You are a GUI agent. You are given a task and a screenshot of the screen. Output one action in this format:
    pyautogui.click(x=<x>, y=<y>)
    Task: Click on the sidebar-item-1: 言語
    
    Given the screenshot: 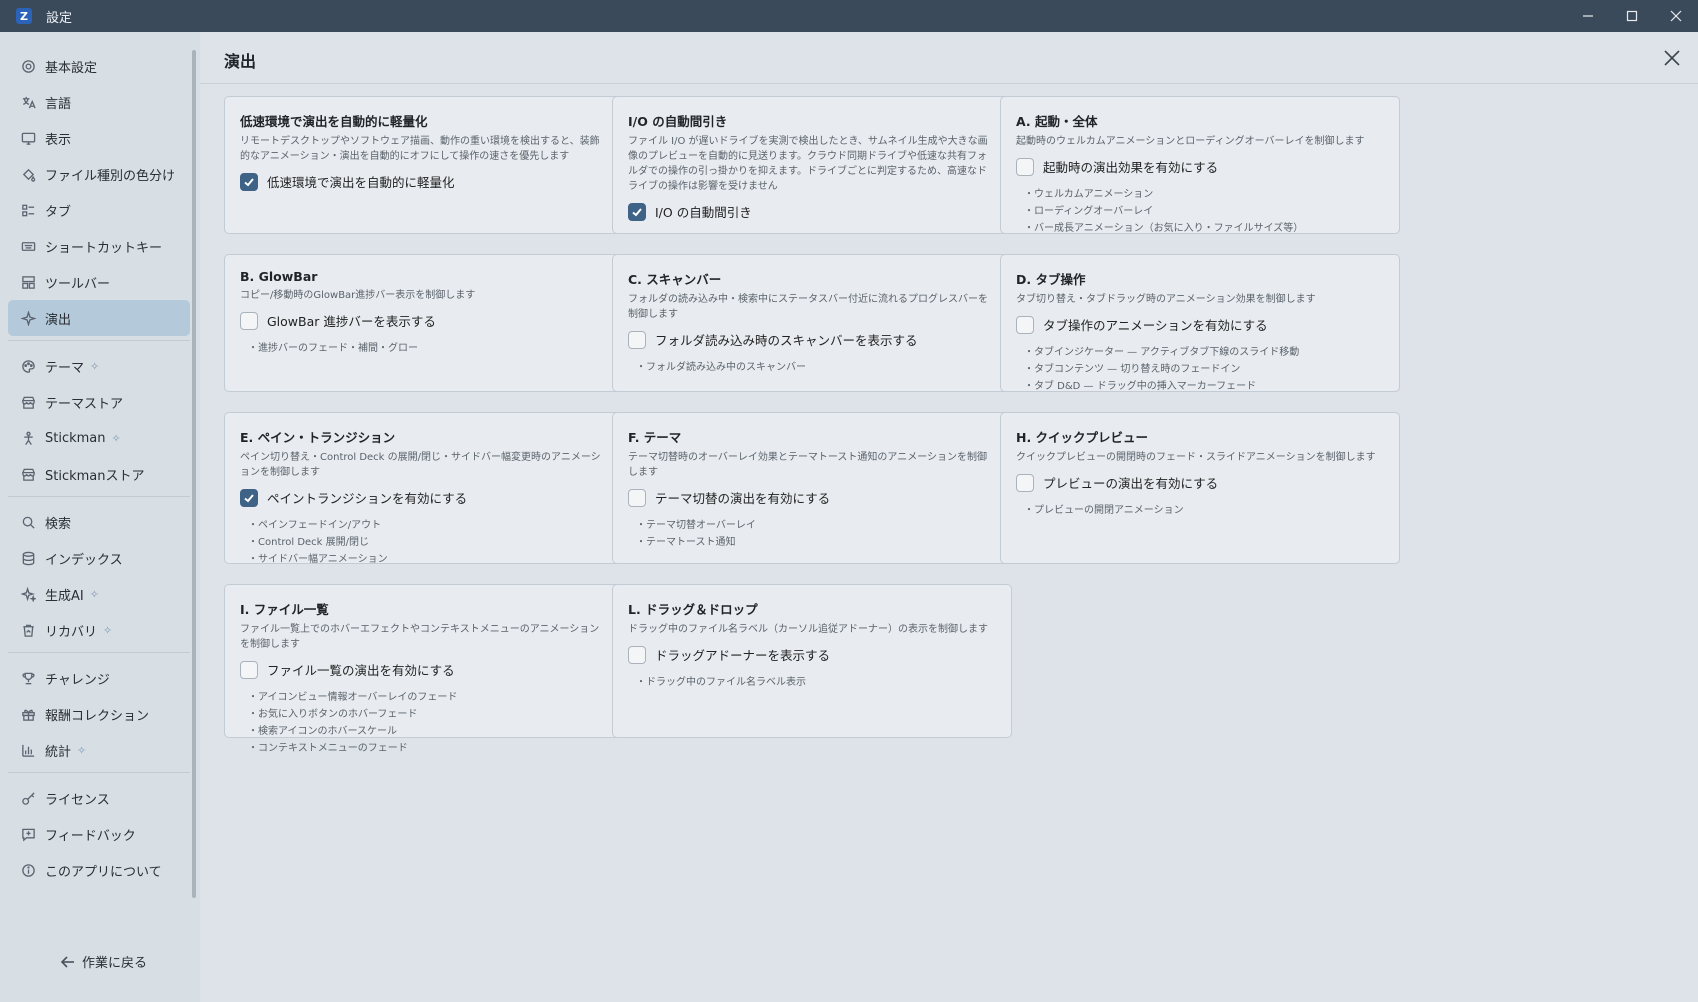 What is the action you would take?
    pyautogui.click(x=99, y=102)
    